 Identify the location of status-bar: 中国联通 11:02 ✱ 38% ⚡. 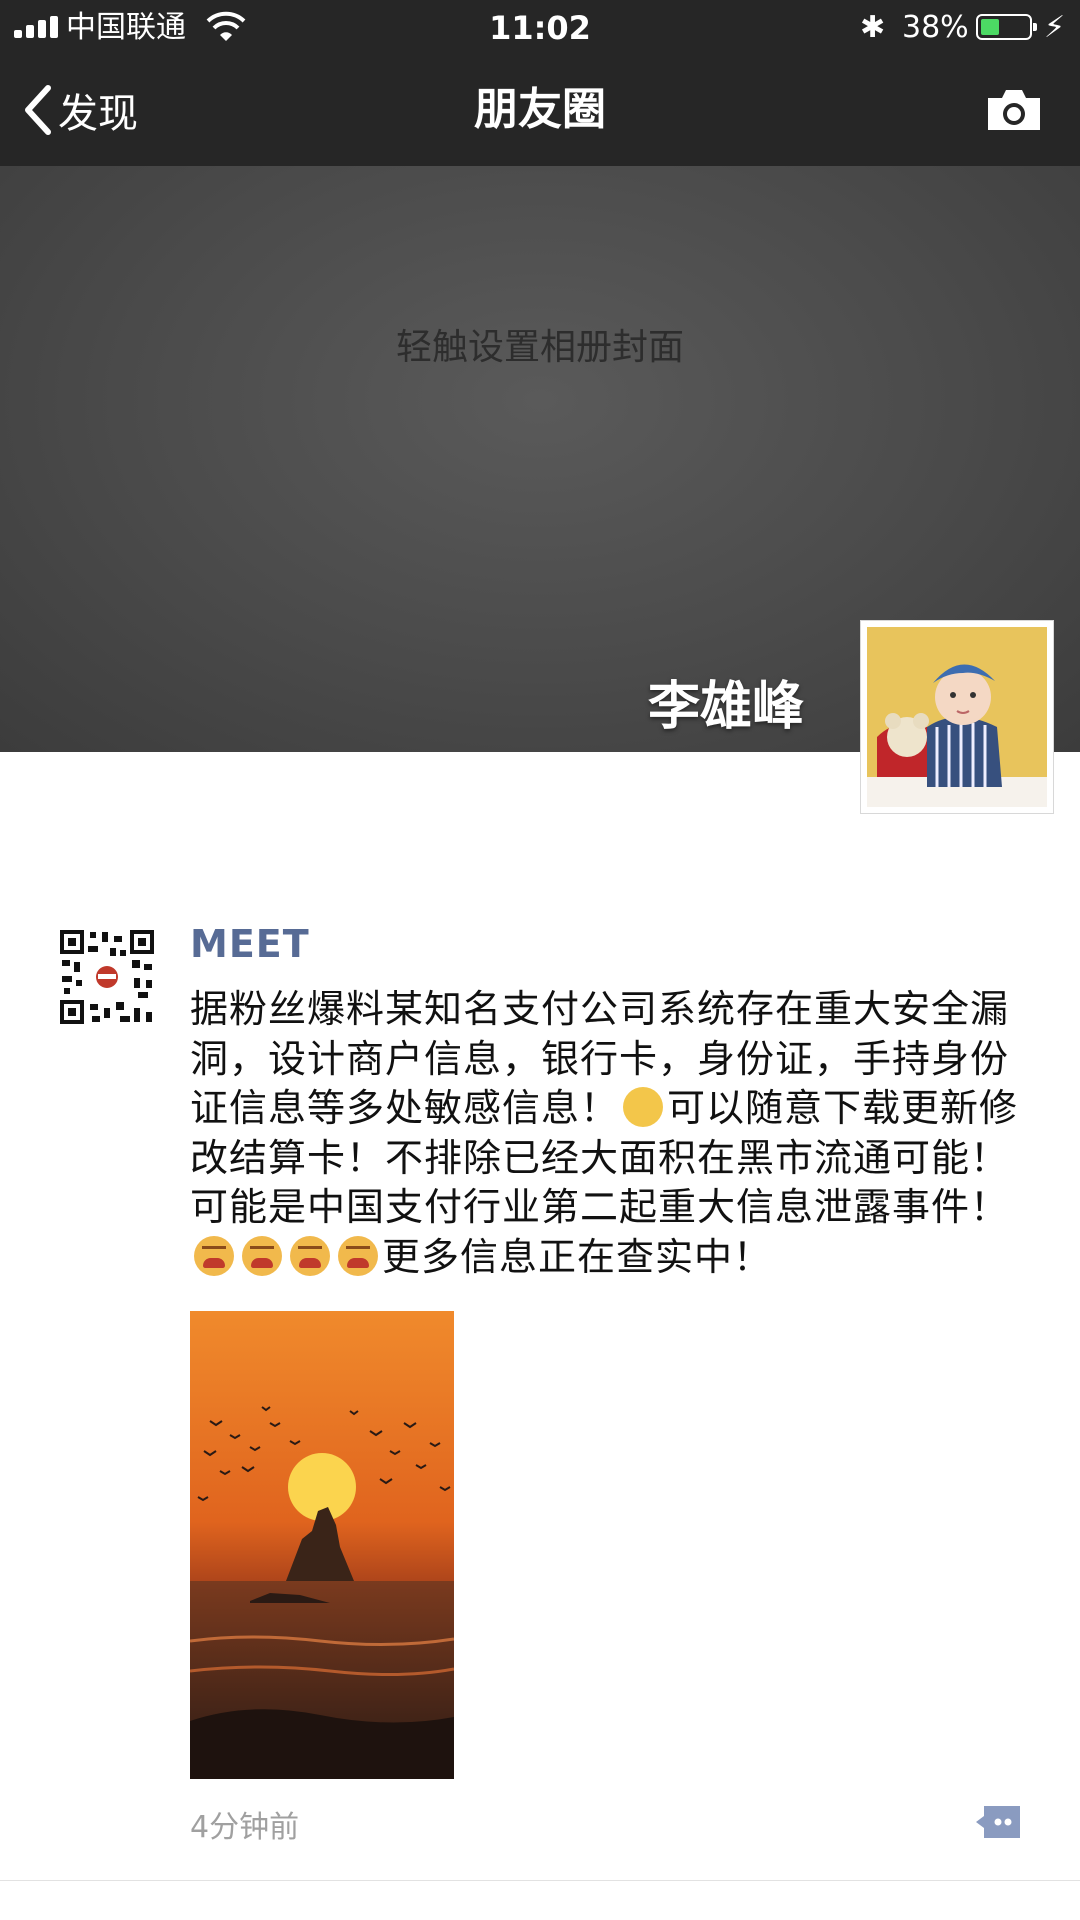
(540, 28).